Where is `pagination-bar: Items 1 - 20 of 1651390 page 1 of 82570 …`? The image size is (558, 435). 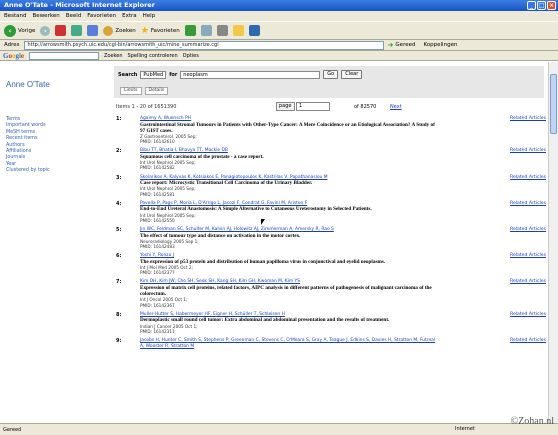
pagination-bar: Items 1 - 20 of 1651390 page 1 of 82570 … is located at coordinates (331, 107).